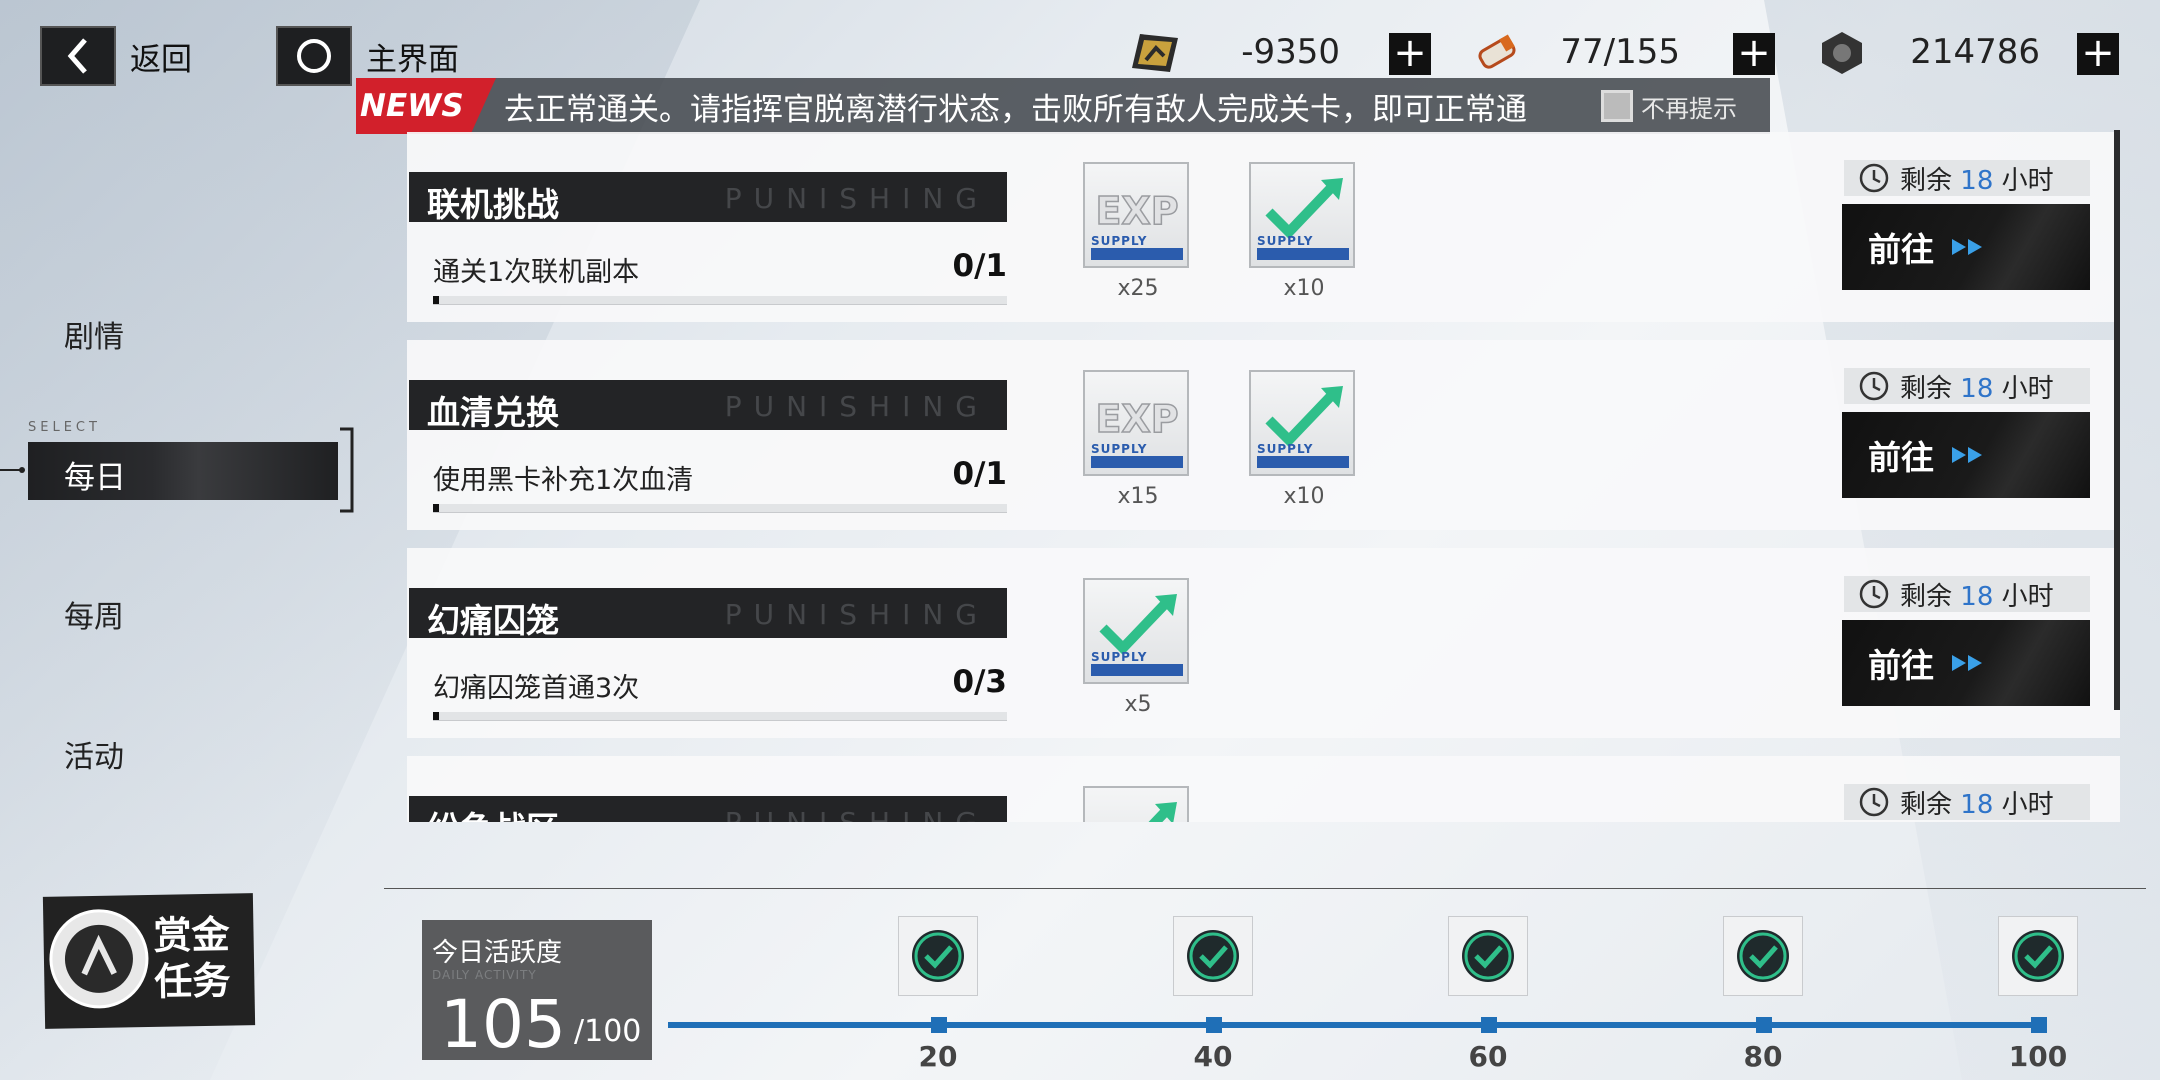 This screenshot has width=2160, height=1080. Describe the element at coordinates (1488, 1056) in the screenshot. I see `milestone-label: 60` at that location.